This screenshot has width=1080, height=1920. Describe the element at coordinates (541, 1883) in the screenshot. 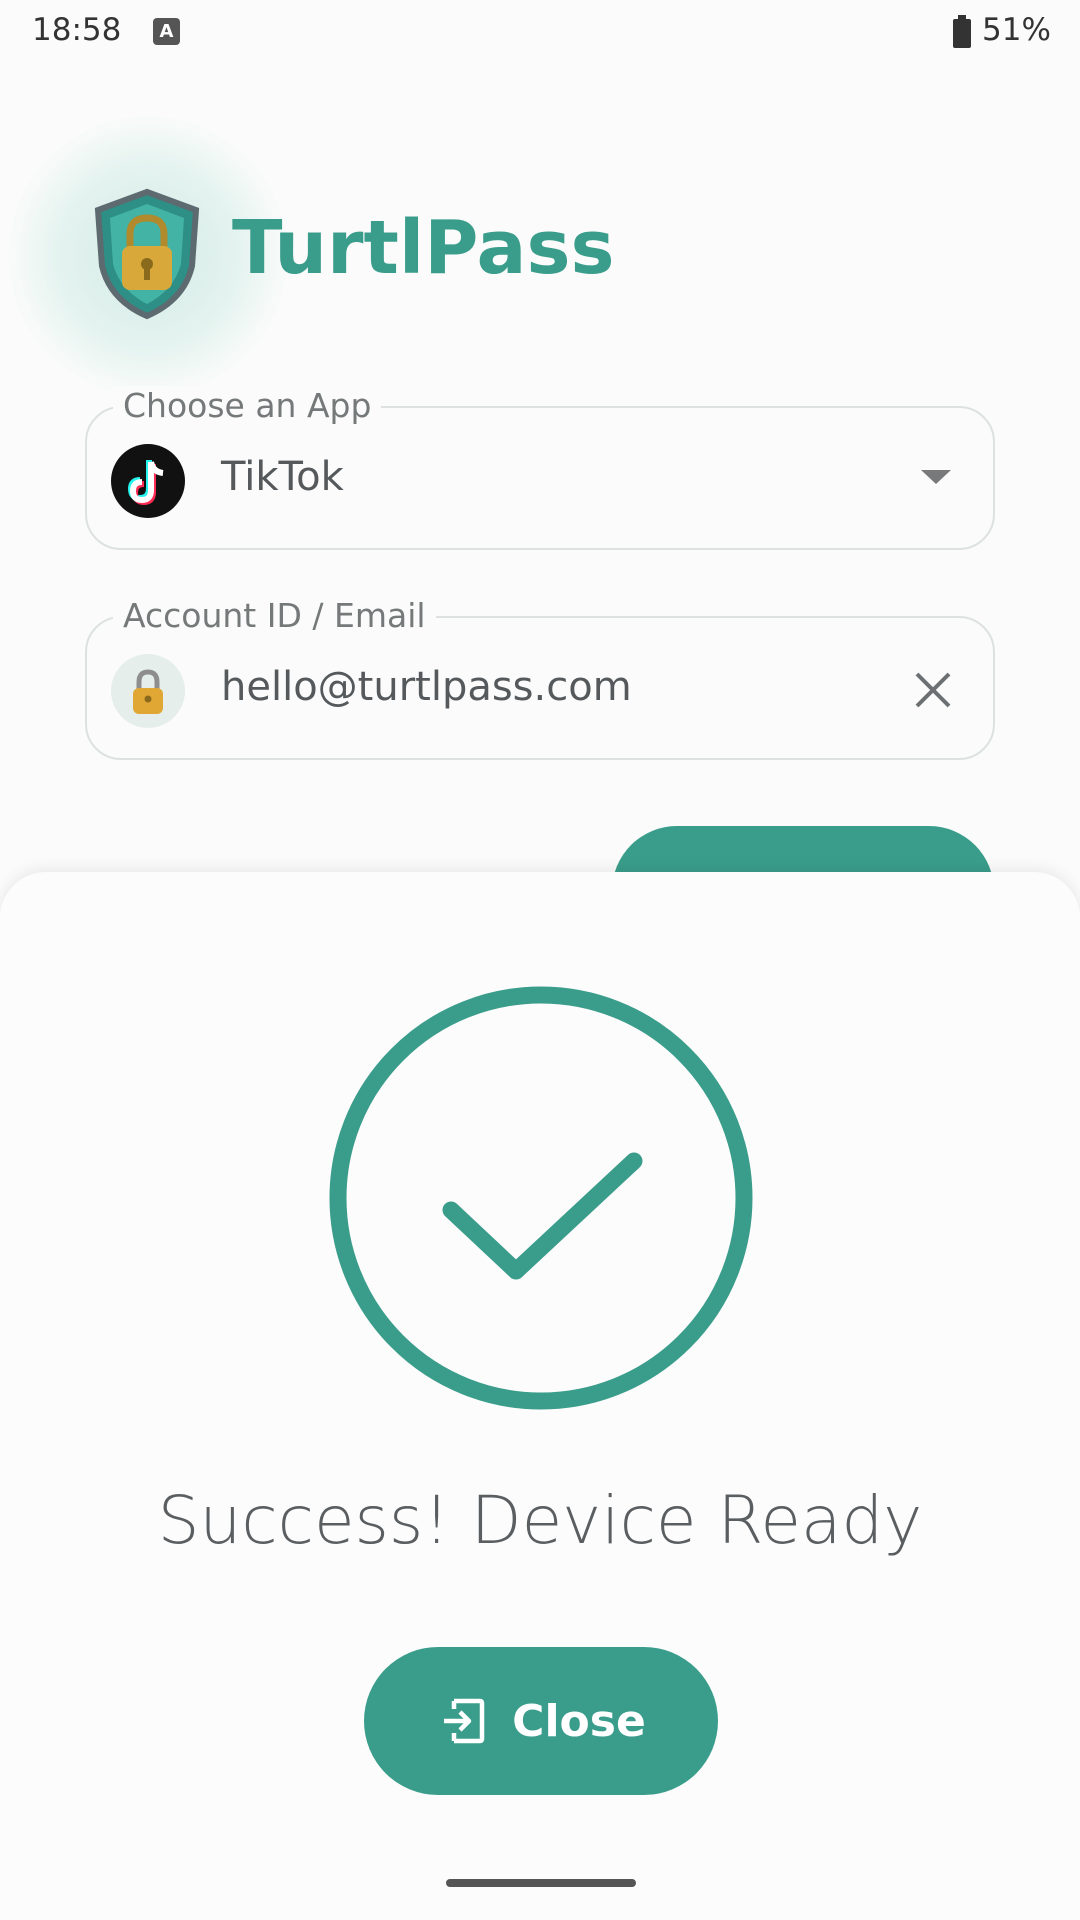

I see `home-indicator` at that location.